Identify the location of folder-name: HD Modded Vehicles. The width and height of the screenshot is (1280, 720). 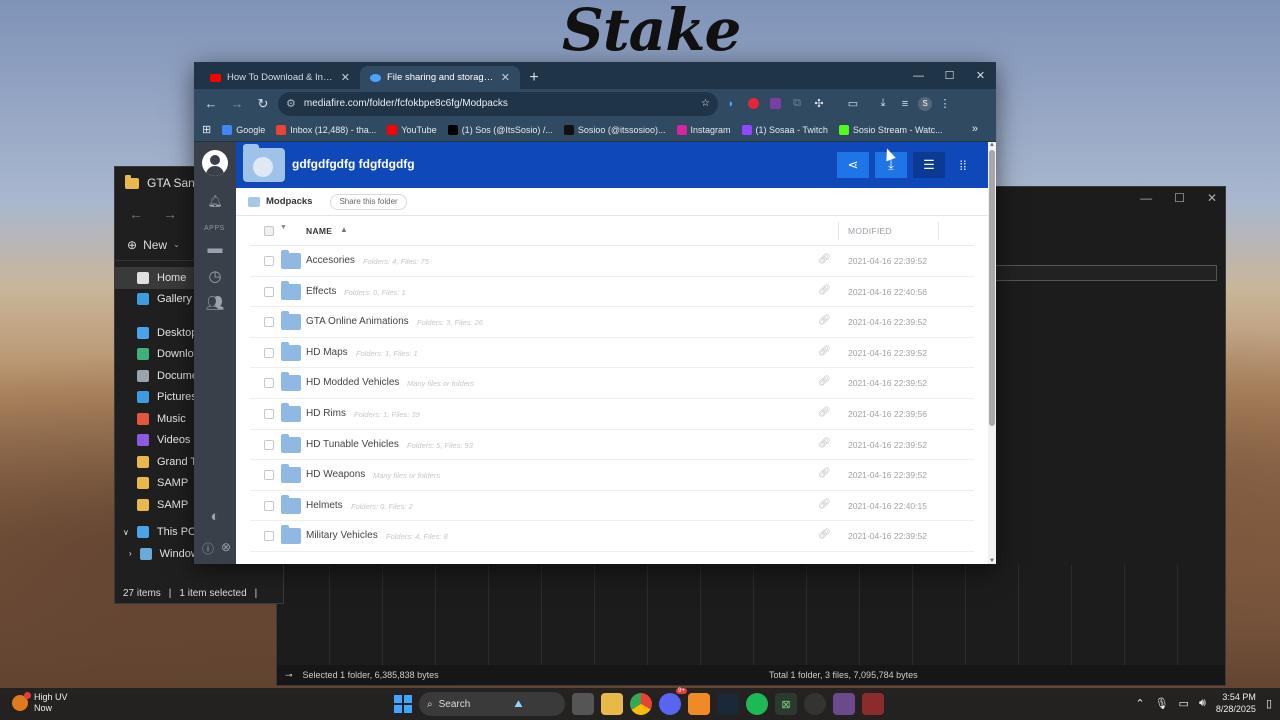
(352, 382).